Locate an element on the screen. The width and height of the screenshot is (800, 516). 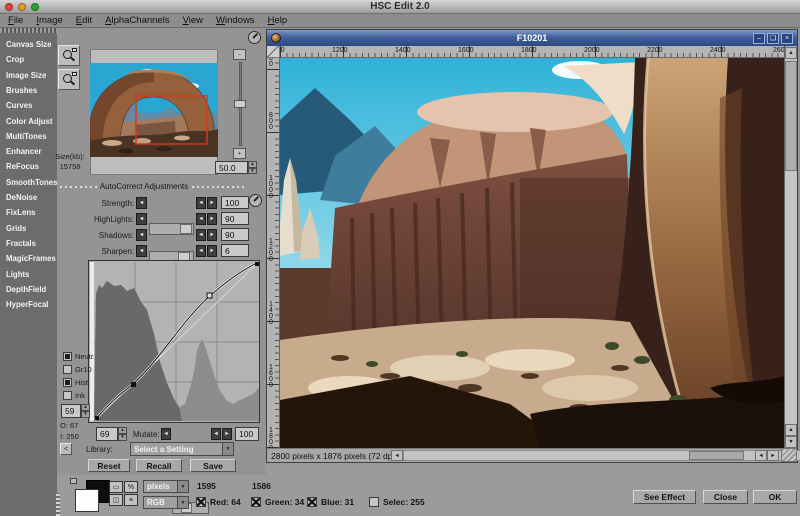
preview-zoom-spinner: ▲ ▼ is located at coordinates (252, 167).